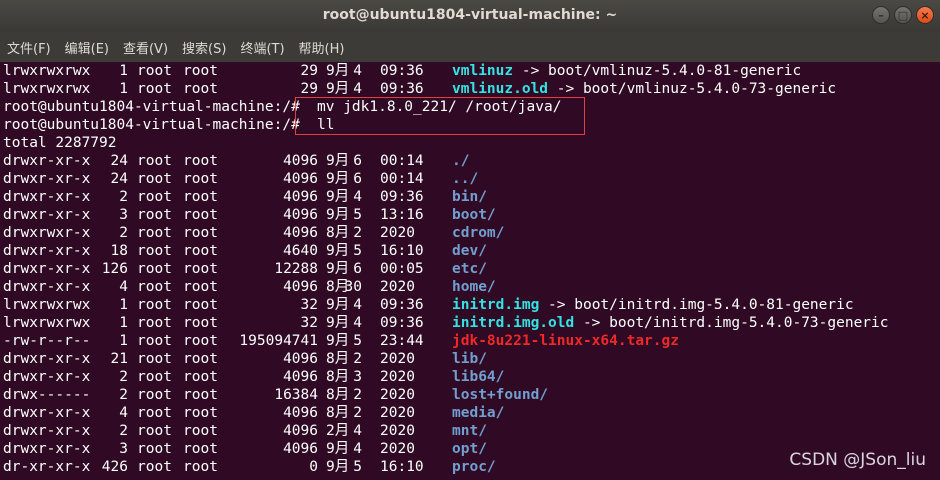 This screenshot has height=480, width=940. Describe the element at coordinates (357, 179) in the screenshot. I see `day: 6` at that location.